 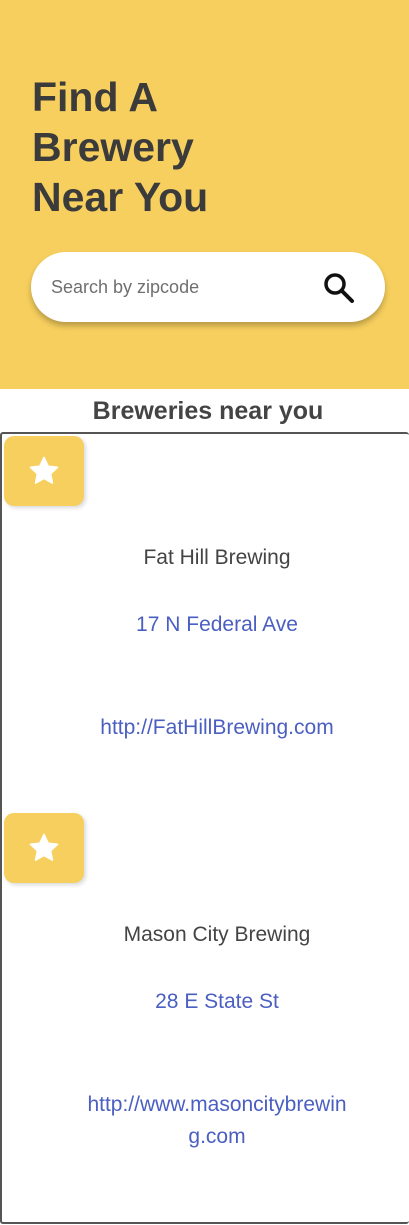 I want to click on search-icon, so click(x=339, y=288).